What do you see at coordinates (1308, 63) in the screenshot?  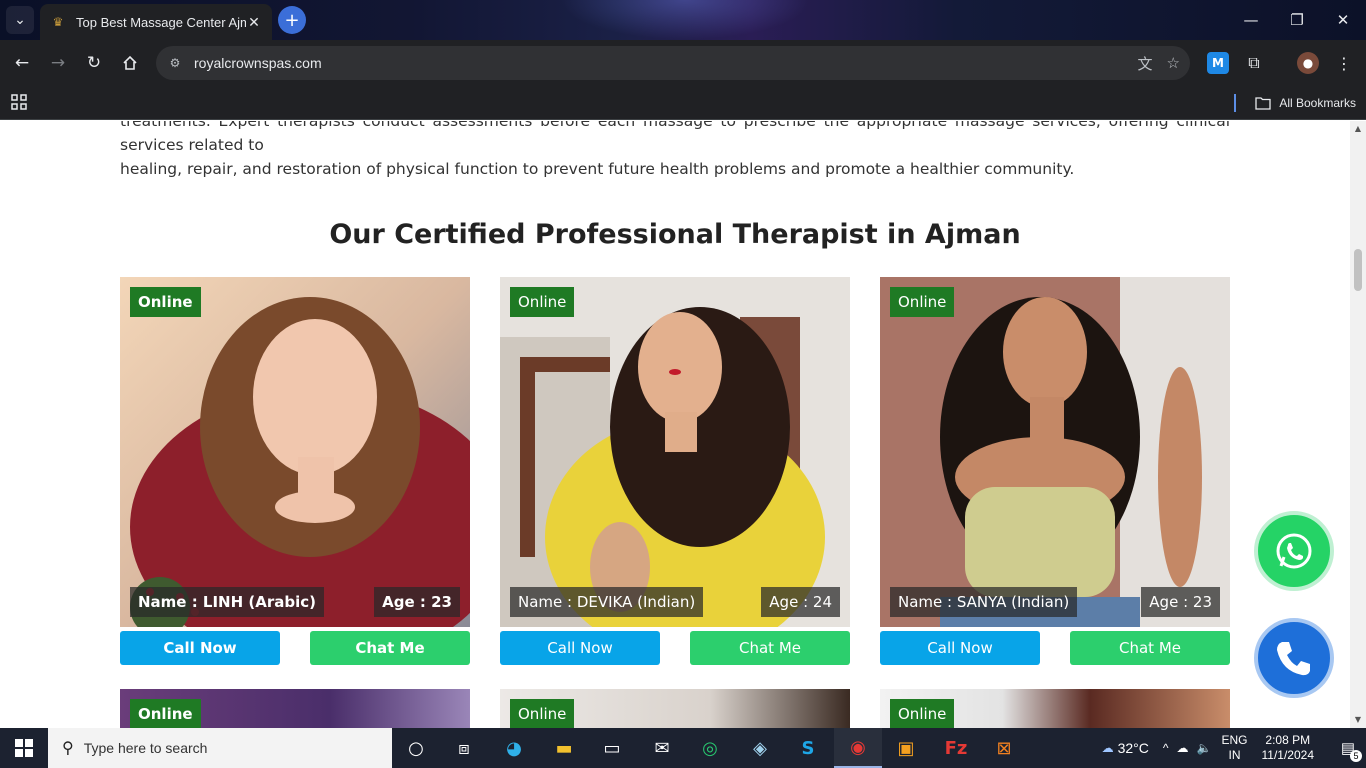 I see `profile-avatar: ●` at bounding box center [1308, 63].